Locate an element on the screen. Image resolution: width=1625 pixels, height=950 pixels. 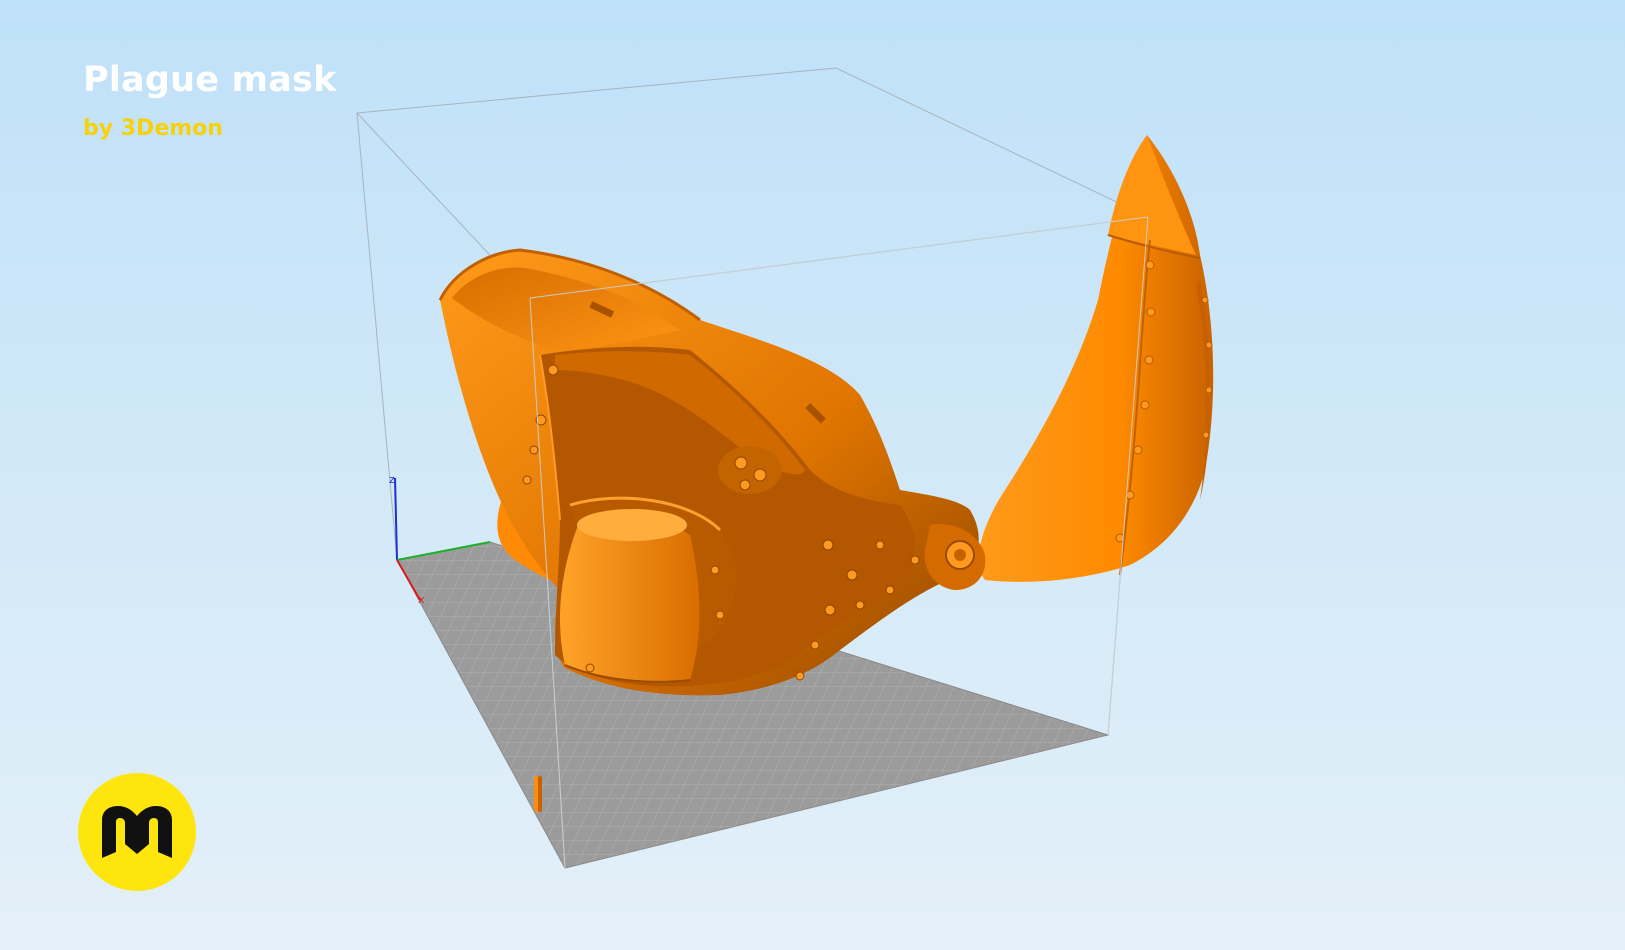
model-title: Plague mask is located at coordinates (210, 80).